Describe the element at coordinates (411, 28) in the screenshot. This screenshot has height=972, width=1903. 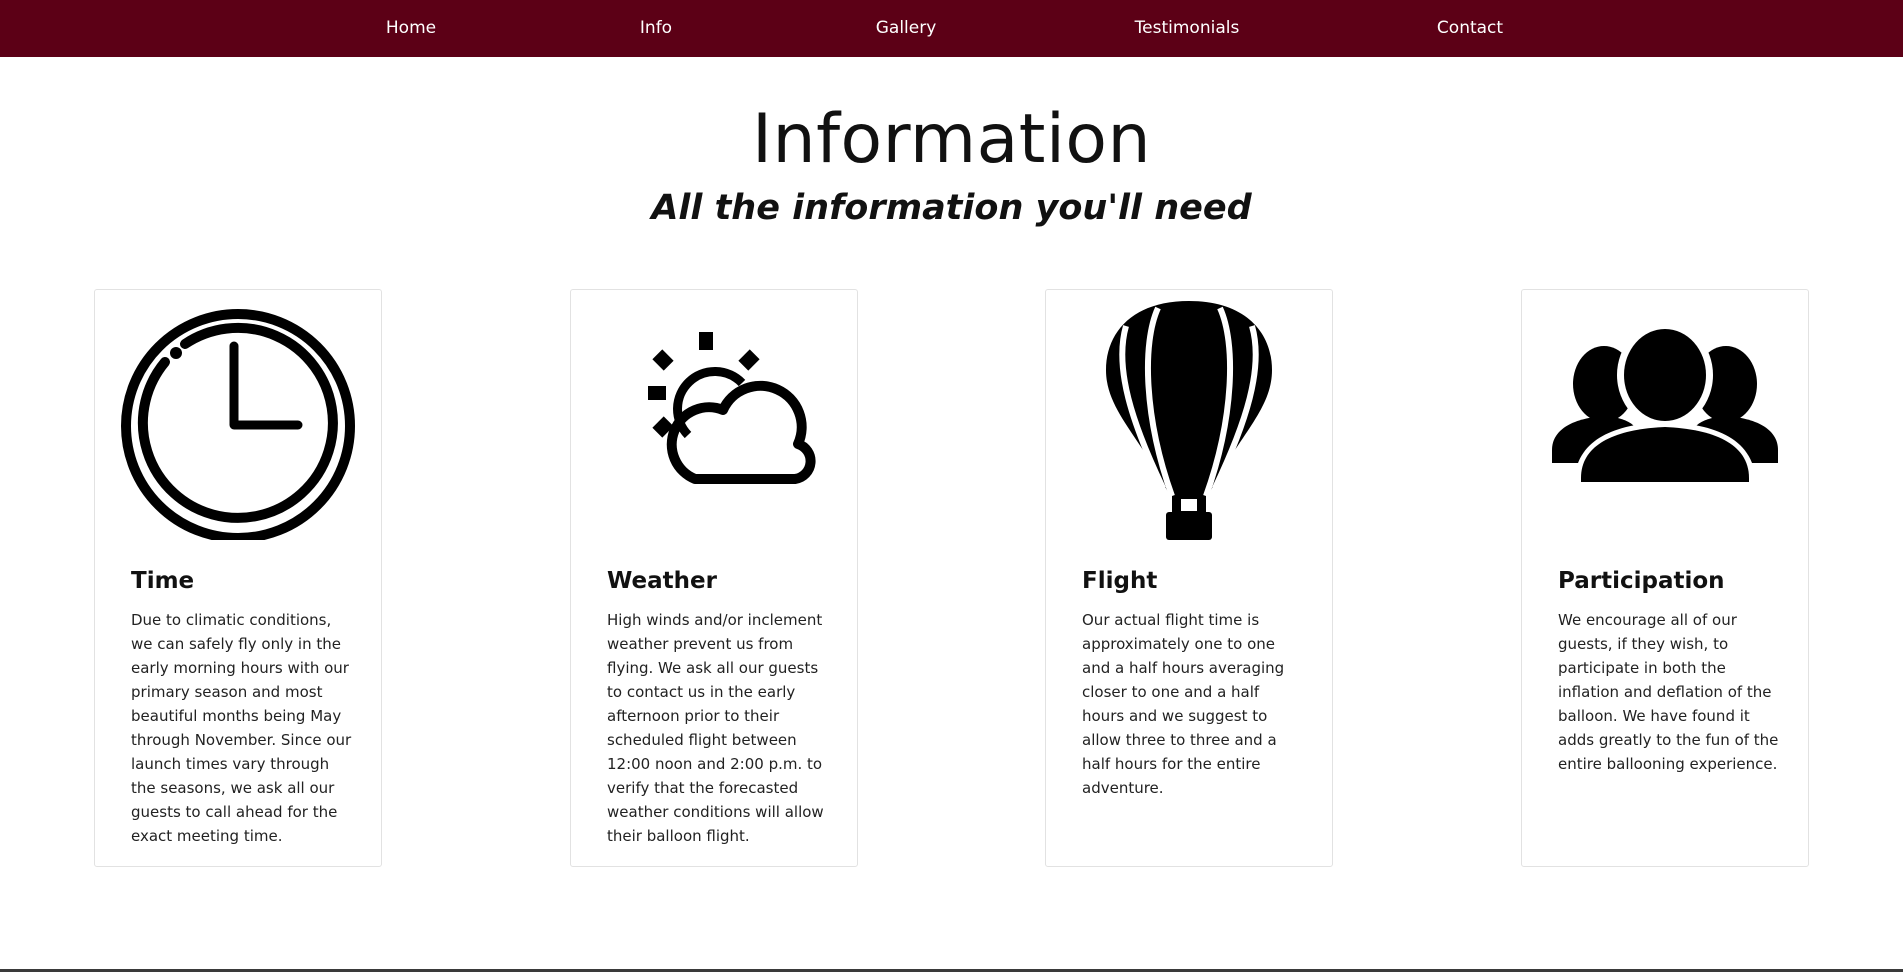
I see `nav-link-home: Home` at that location.